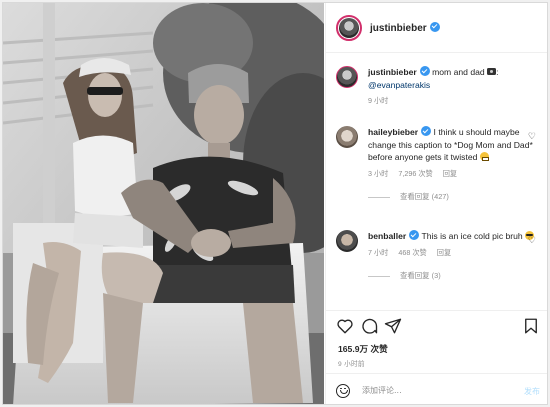  Describe the element at coordinates (436, 357) in the screenshot. I see `post-actions: 165.9万 次赞 9 小时前 发布` at that location.